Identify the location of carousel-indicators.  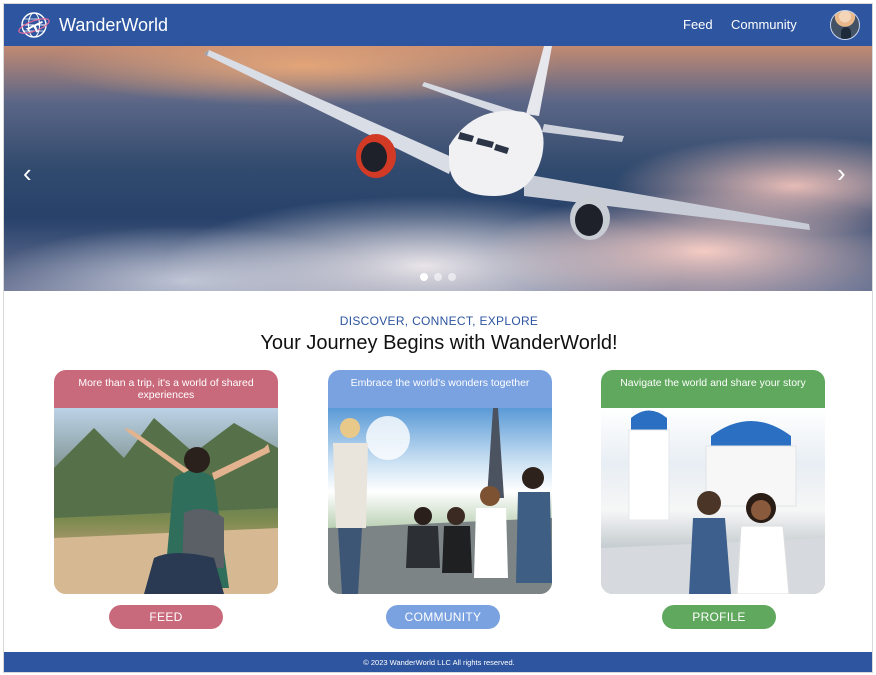
(438, 277).